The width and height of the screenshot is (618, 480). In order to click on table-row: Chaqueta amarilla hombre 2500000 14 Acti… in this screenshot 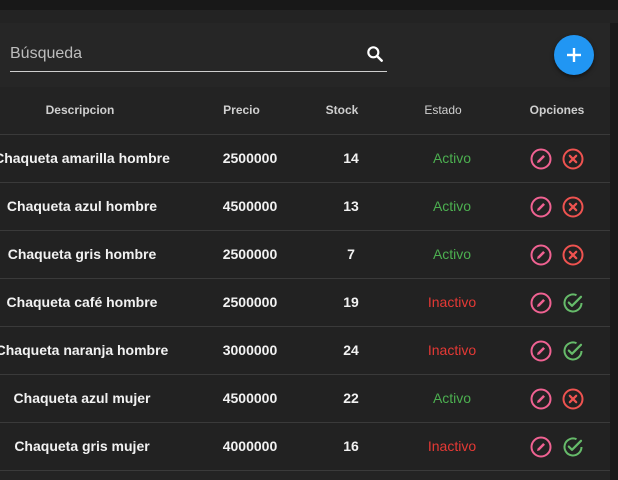, I will do `click(305, 159)`.